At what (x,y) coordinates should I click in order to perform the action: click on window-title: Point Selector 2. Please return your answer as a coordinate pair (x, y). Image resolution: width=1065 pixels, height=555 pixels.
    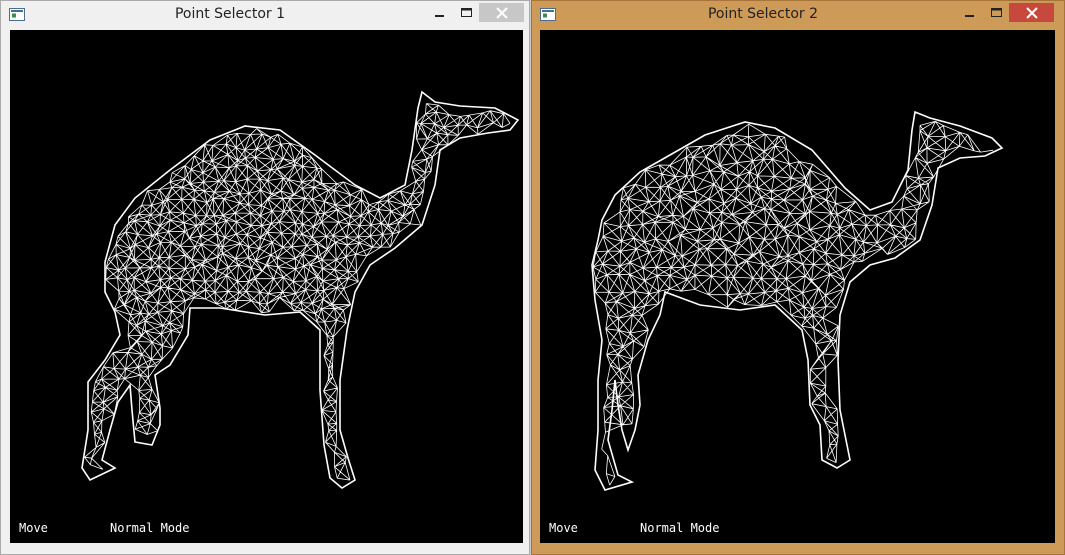
    Looking at the image, I should click on (763, 14).